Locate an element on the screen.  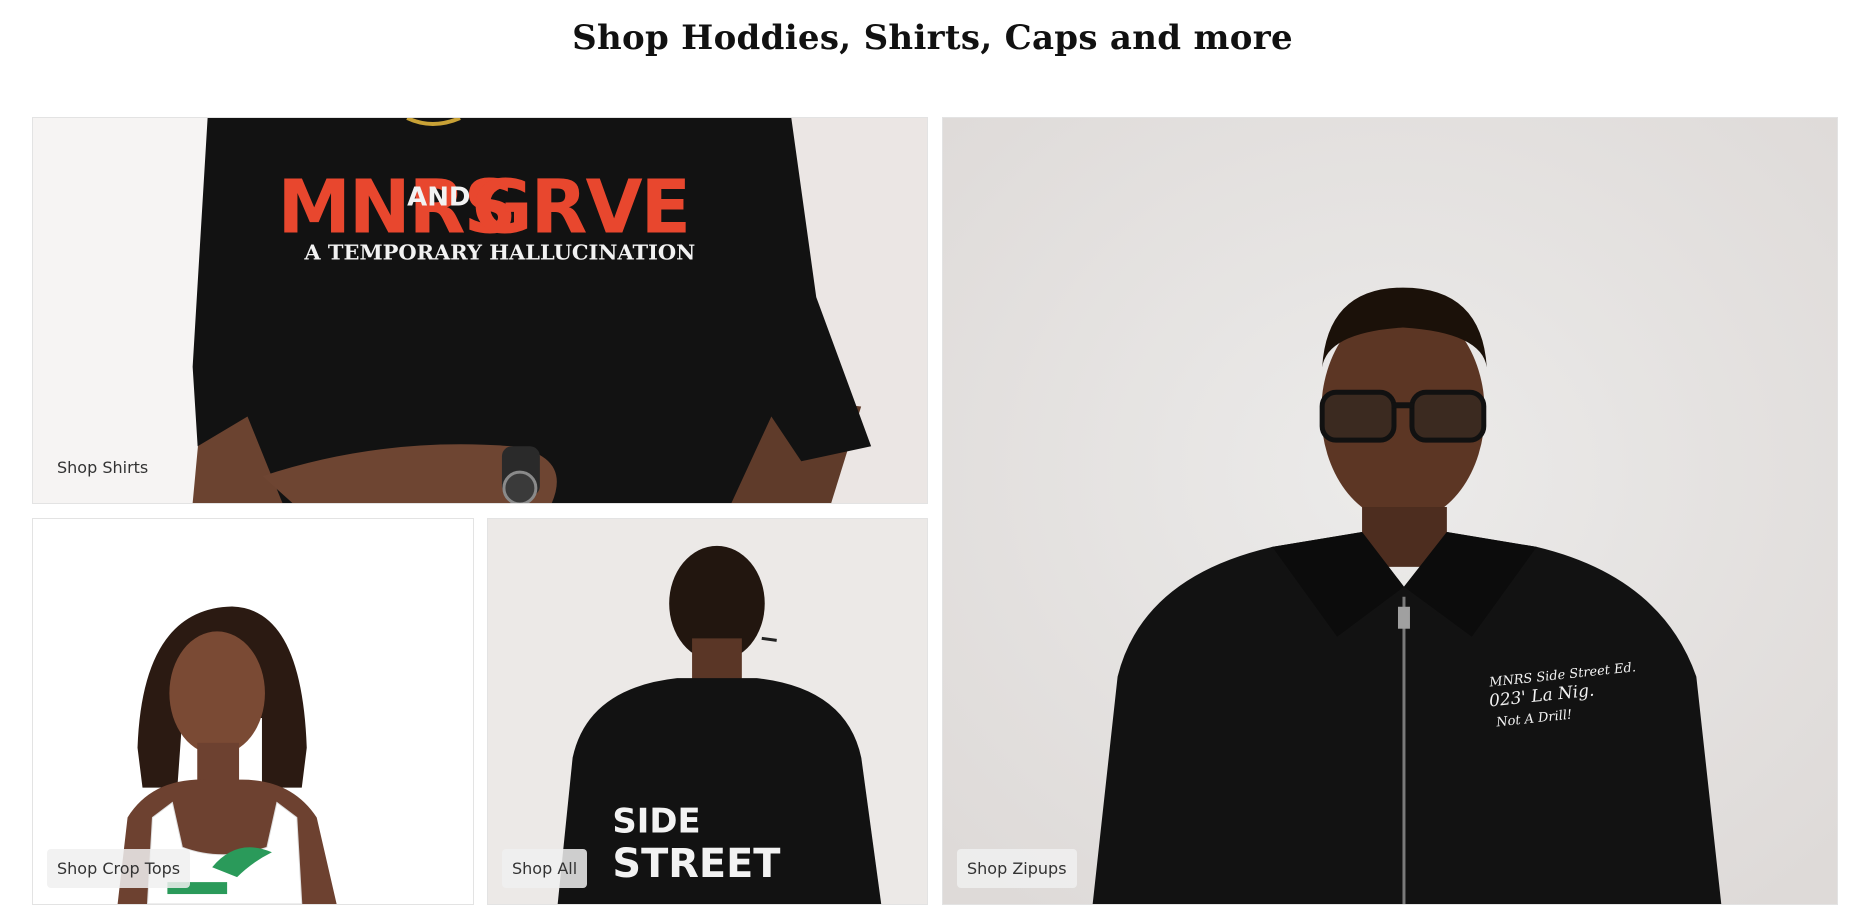
jacket-print-top: SIDE is located at coordinates (656, 820).